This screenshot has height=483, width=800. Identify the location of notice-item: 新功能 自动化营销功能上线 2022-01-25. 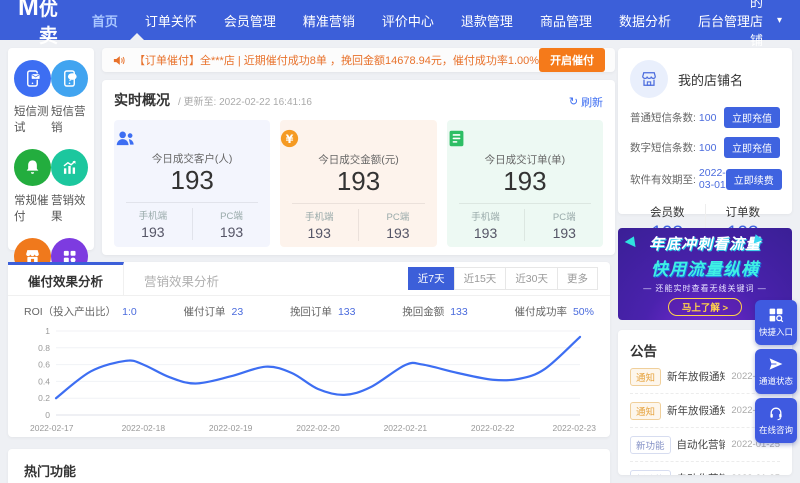
(705, 468).